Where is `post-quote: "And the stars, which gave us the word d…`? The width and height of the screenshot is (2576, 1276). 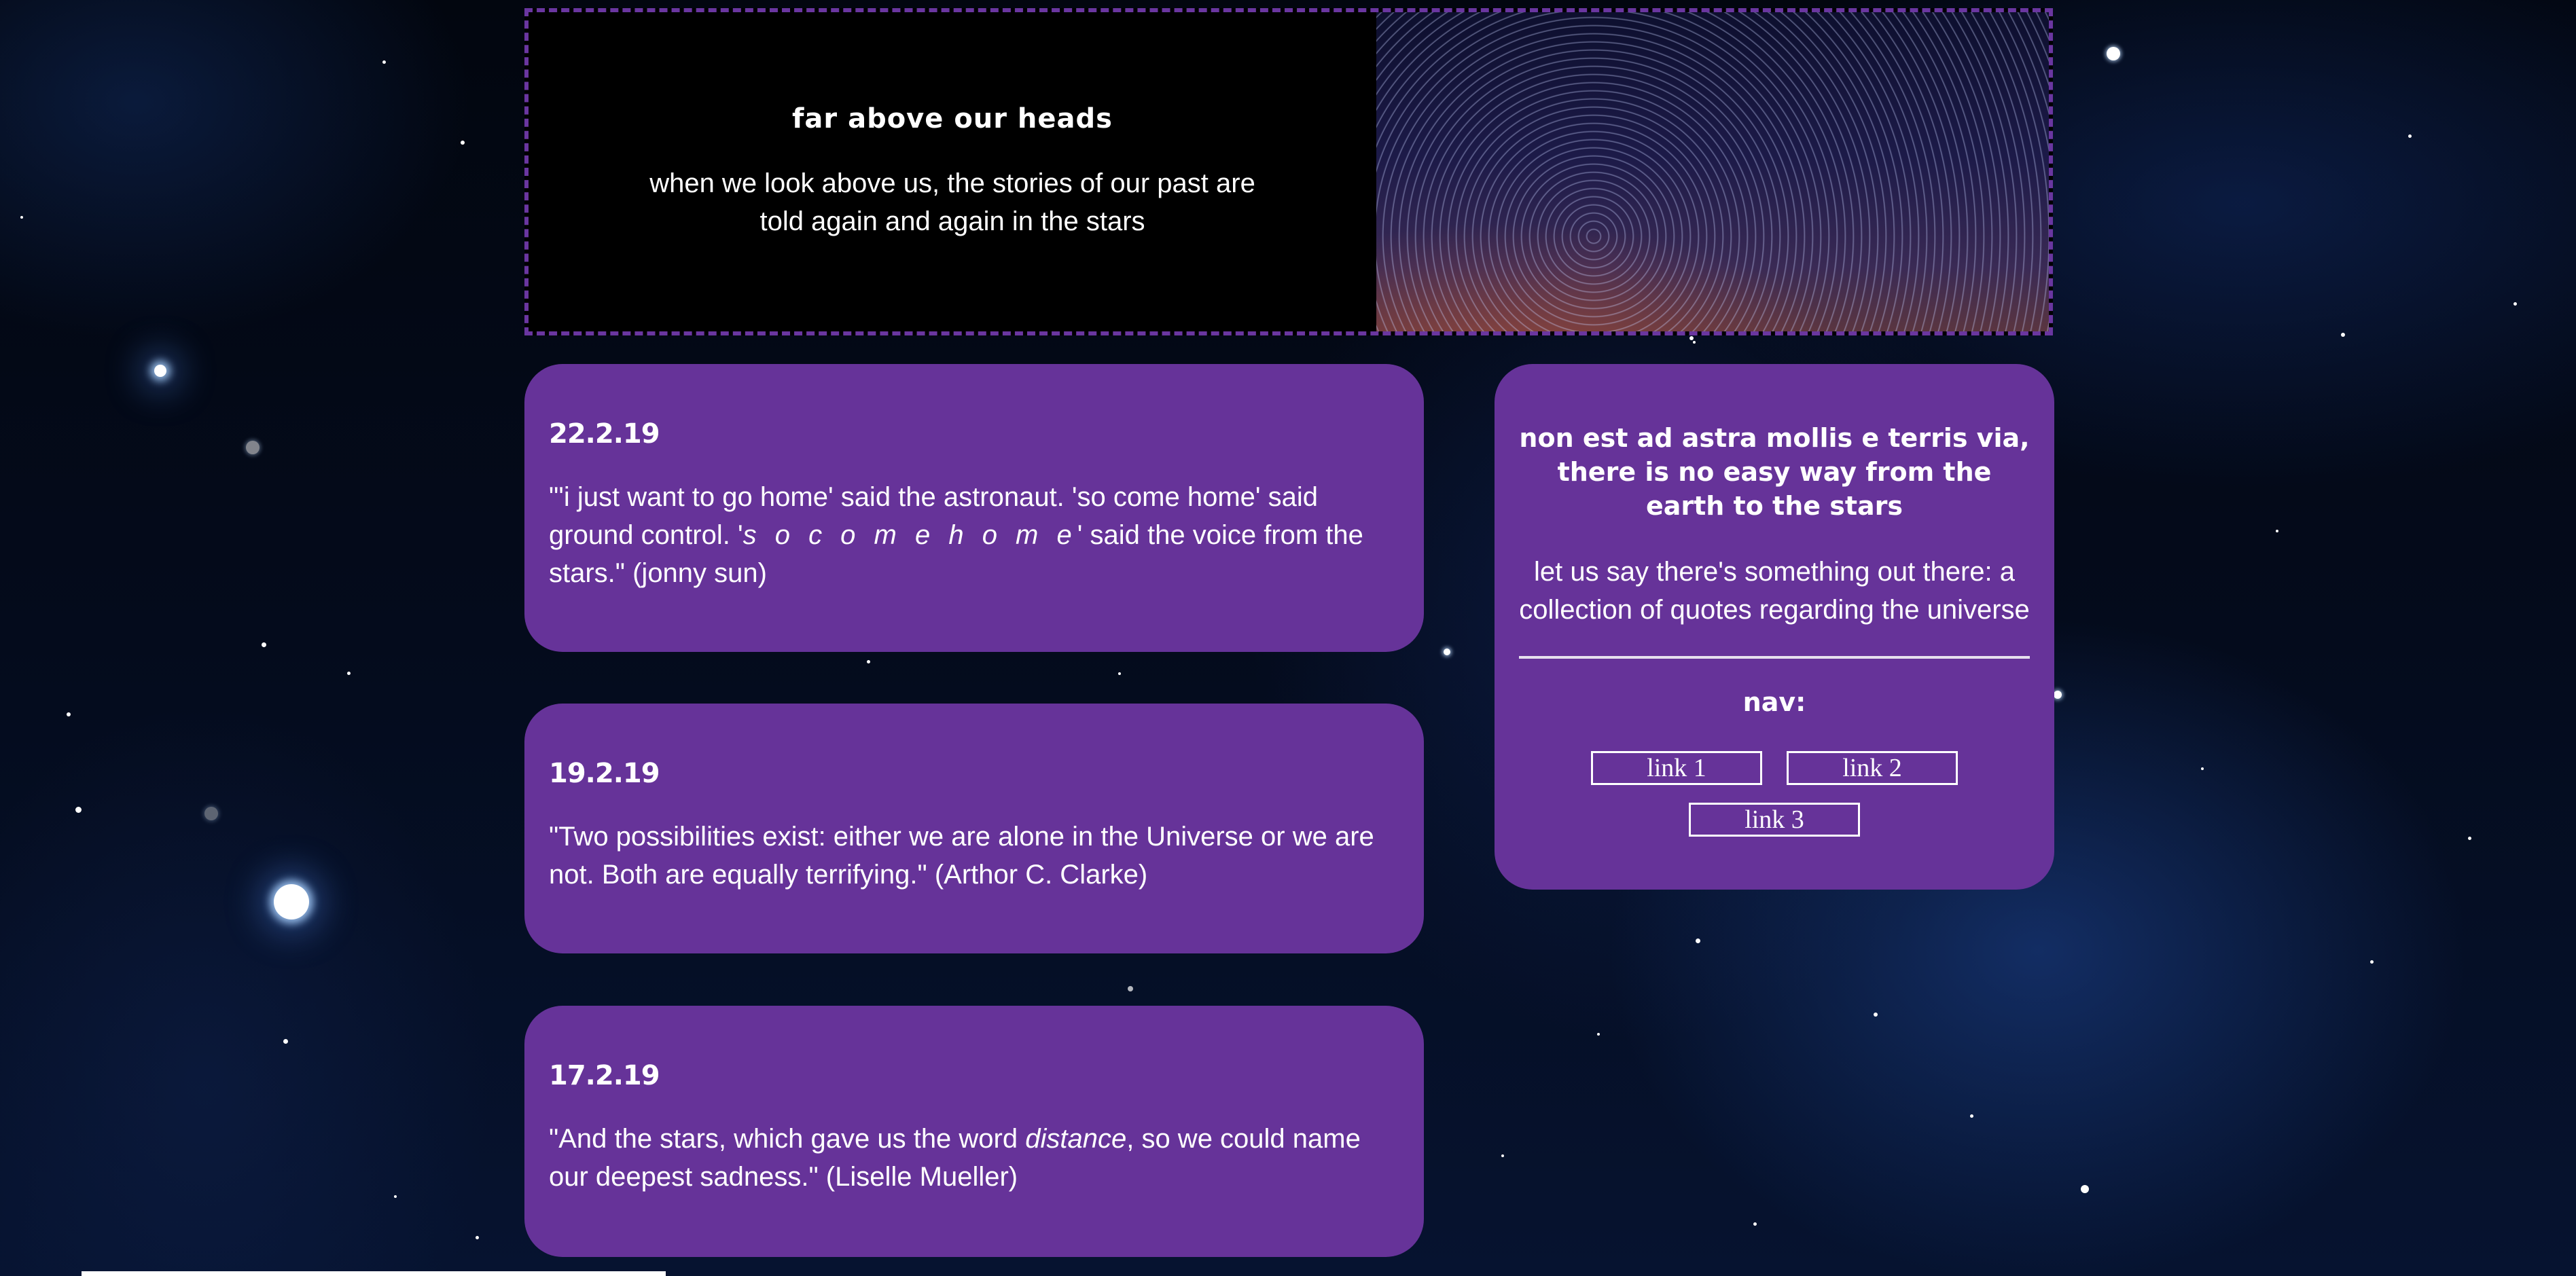
post-quote: "And the stars, which gave us the word d… is located at coordinates (974, 1158).